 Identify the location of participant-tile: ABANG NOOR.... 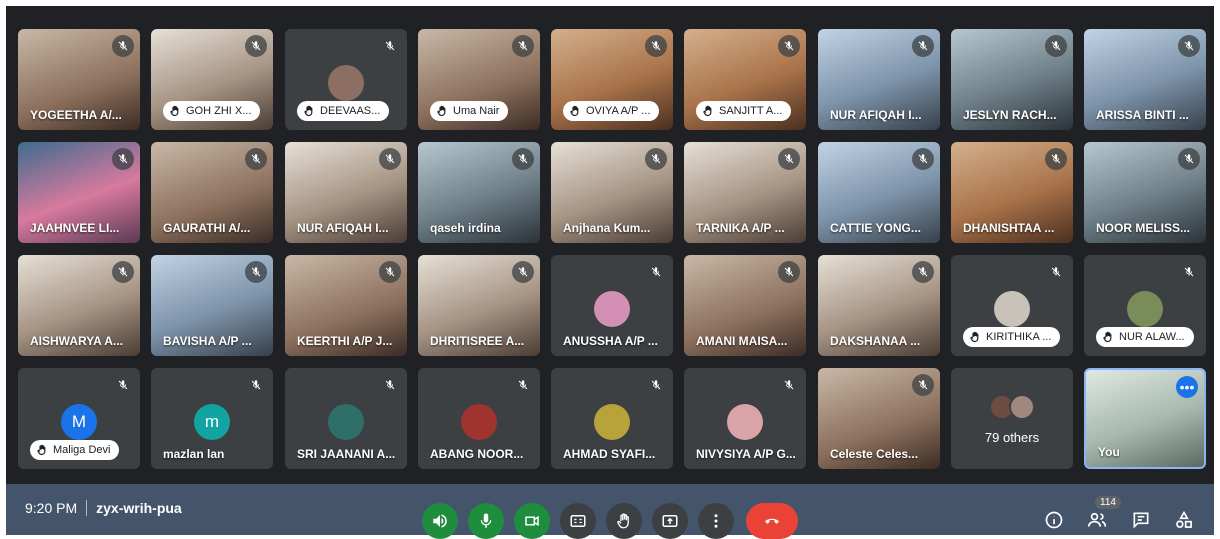
(479, 418).